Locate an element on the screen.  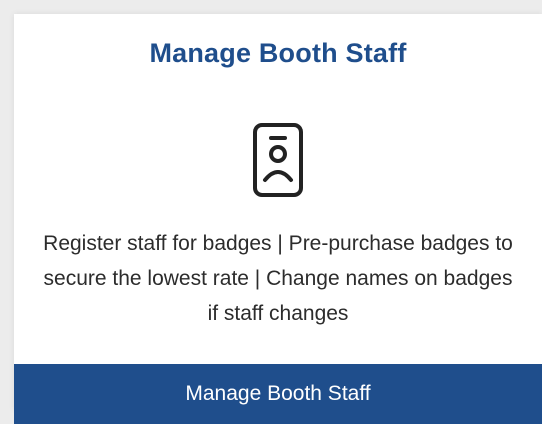
id-badge-icon is located at coordinates (278, 160).